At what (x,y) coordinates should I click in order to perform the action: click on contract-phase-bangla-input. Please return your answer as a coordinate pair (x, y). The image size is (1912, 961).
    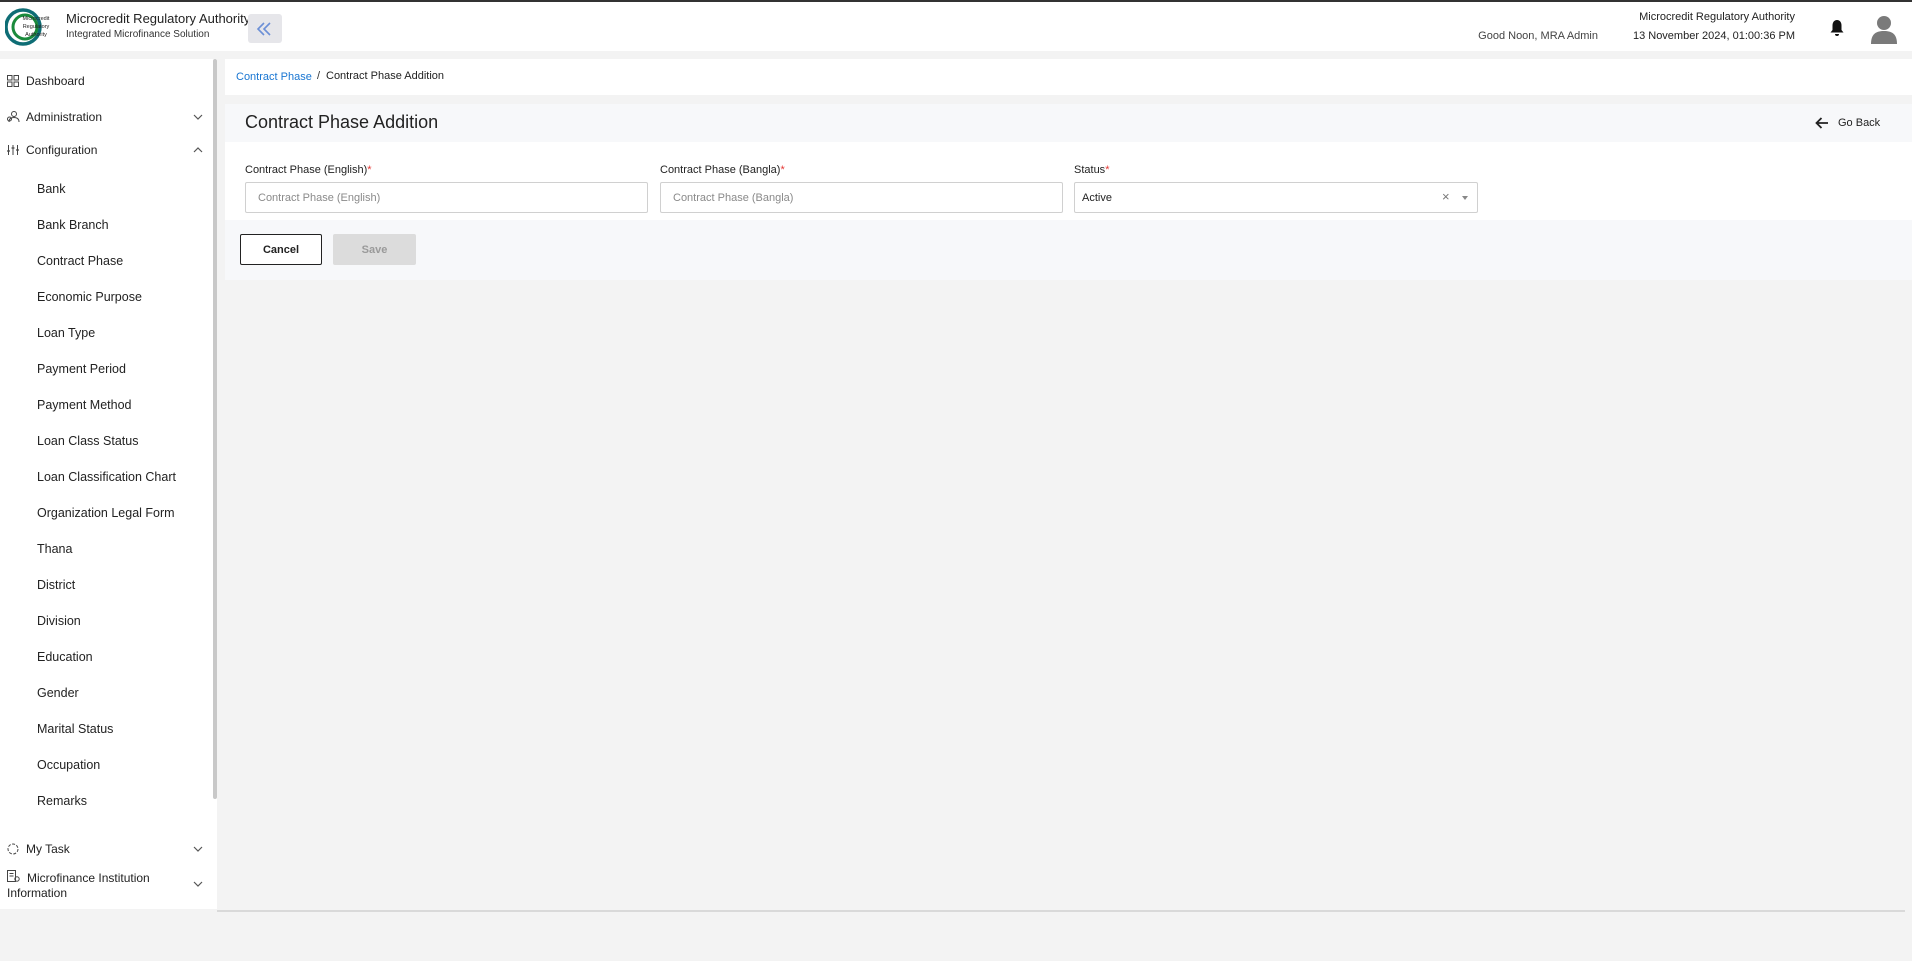
    Looking at the image, I should click on (861, 197).